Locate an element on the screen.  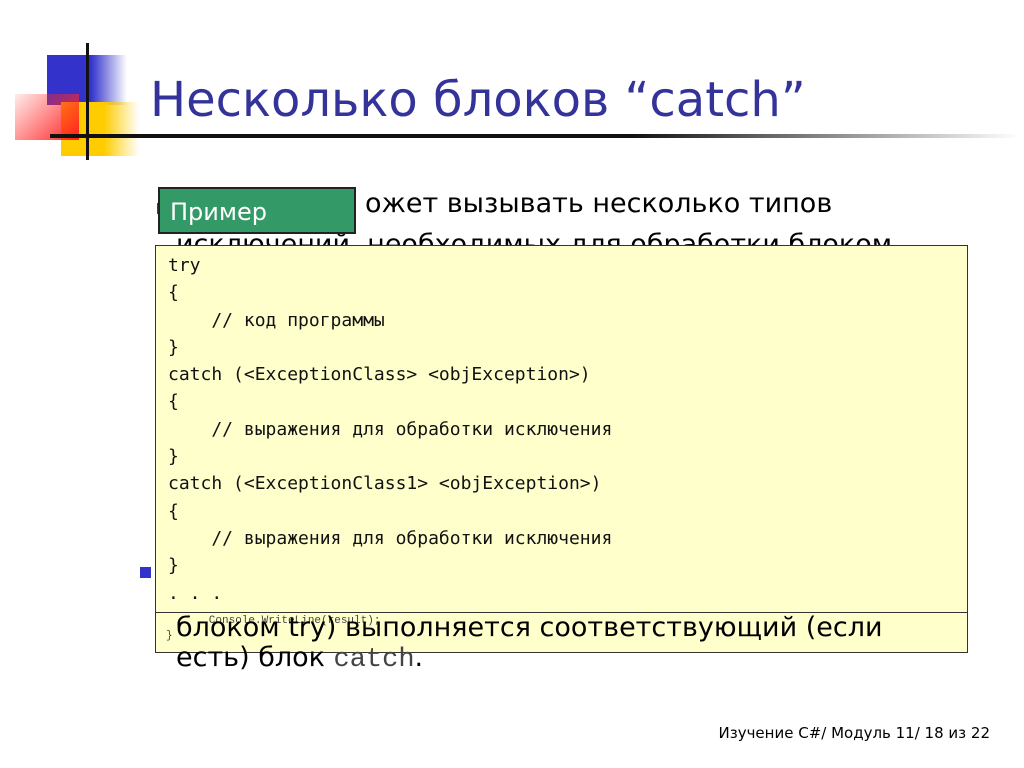
code-keyword: catch is located at coordinates (374, 660).